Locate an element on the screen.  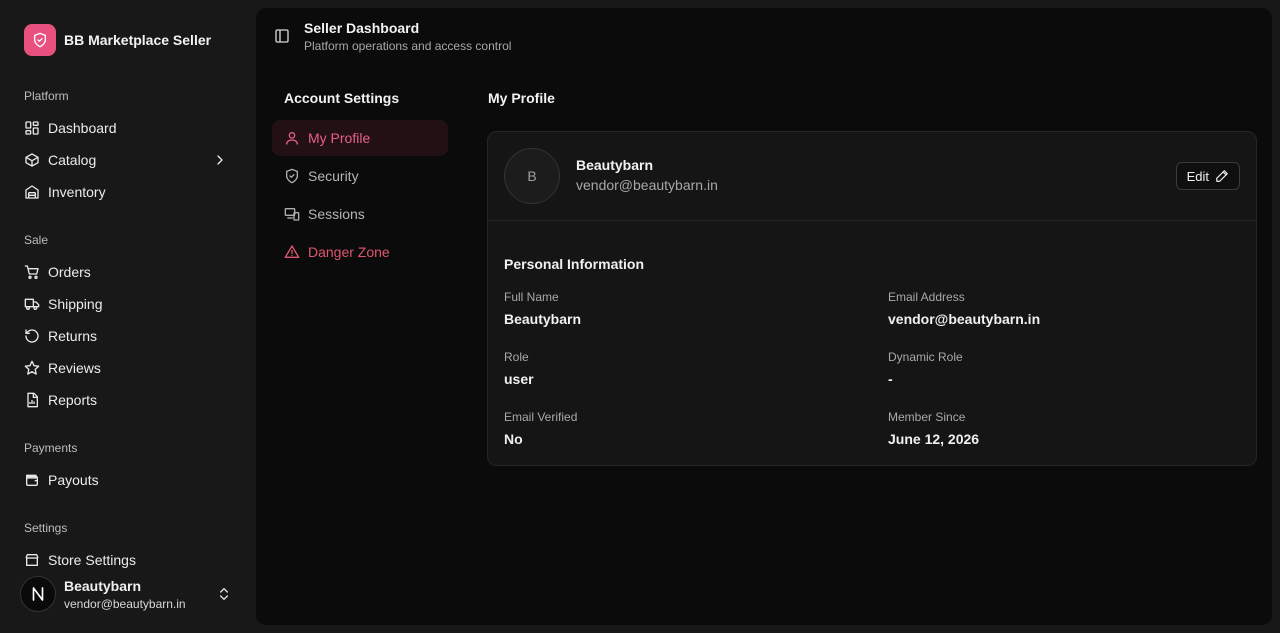
rotate-ccw-icon is located at coordinates (32, 336).